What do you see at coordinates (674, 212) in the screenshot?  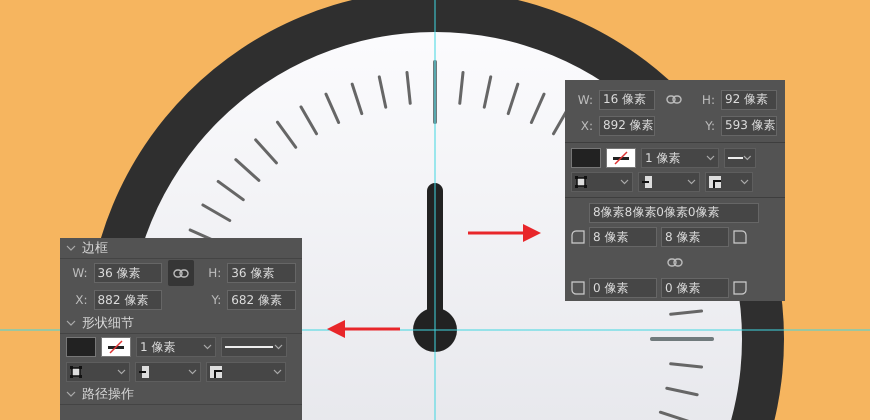 I see `input-field: 8像素8像素0像素0像素` at bounding box center [674, 212].